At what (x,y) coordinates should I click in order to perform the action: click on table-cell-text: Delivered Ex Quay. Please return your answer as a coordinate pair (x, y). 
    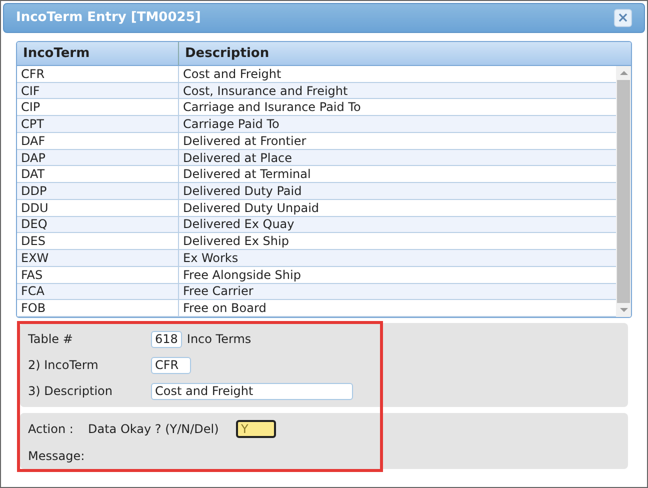
    Looking at the image, I should click on (239, 224).